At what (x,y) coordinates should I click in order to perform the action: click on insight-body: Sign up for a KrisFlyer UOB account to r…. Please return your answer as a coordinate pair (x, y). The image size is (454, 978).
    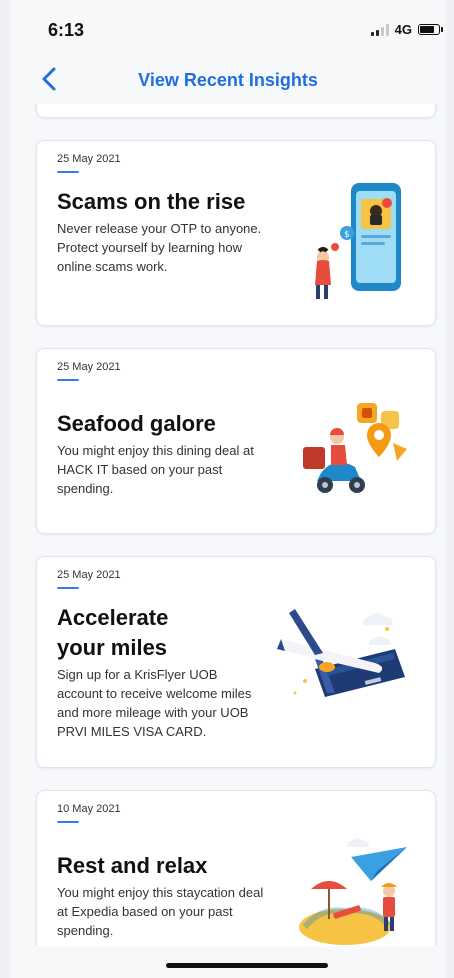
    Looking at the image, I should click on (154, 703).